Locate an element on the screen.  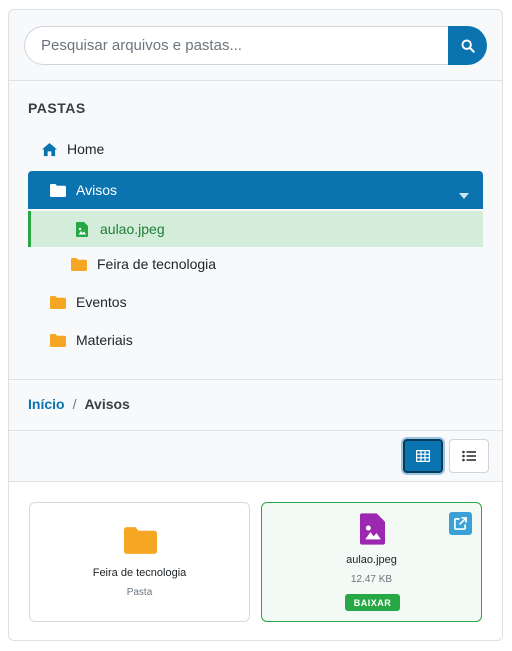
breadcrumb: Início / Avisos is located at coordinates (79, 404).